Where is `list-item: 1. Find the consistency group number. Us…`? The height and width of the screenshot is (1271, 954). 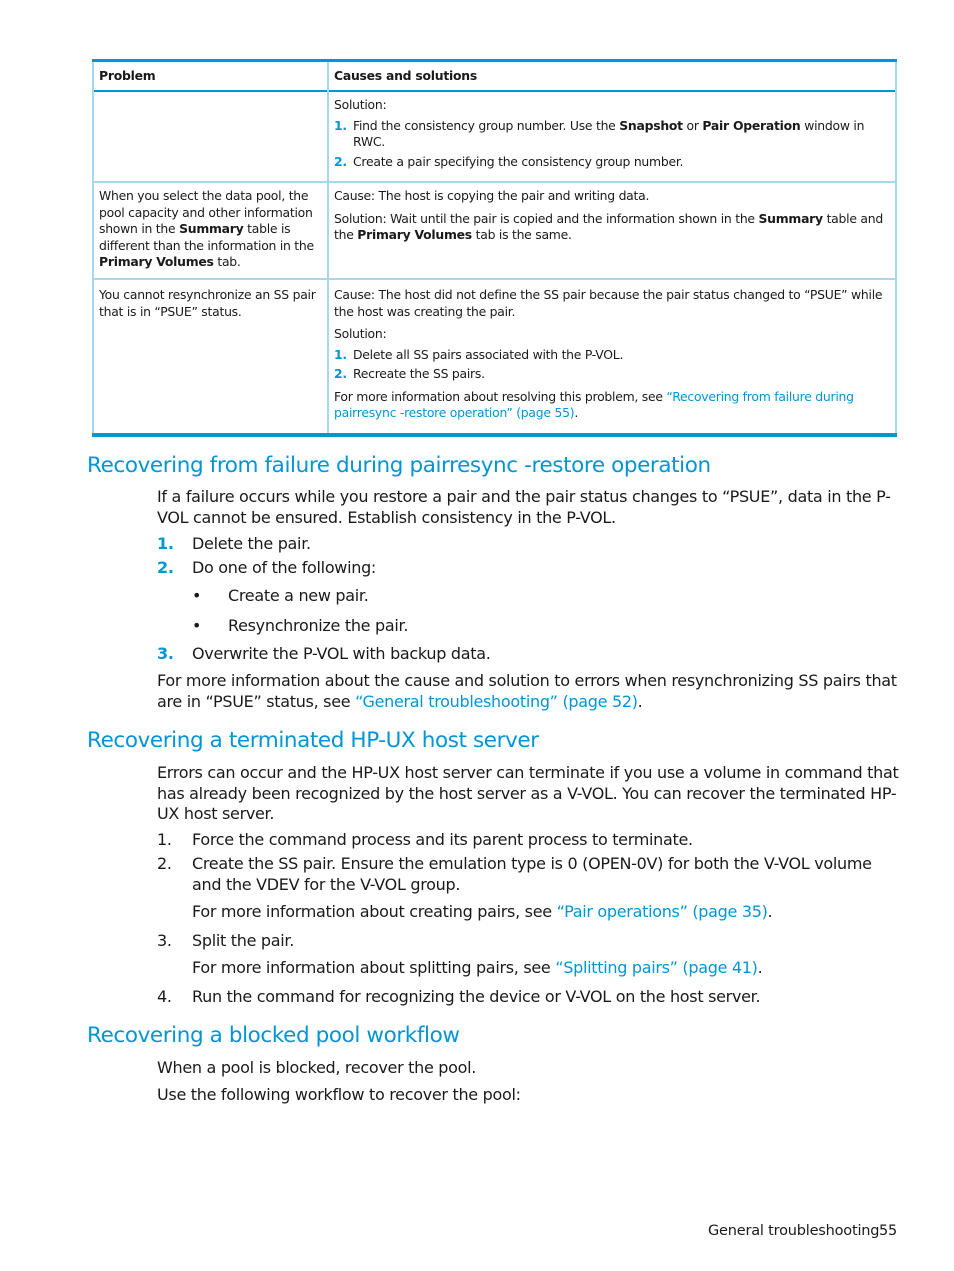
list-item: 1. Find the consistency group number. Us… is located at coordinates (612, 134).